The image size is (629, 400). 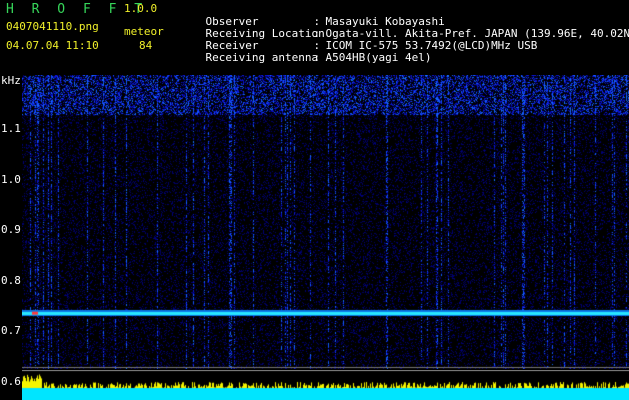 I want to click on y-tick-label: 1.0, so click(x=11, y=179).